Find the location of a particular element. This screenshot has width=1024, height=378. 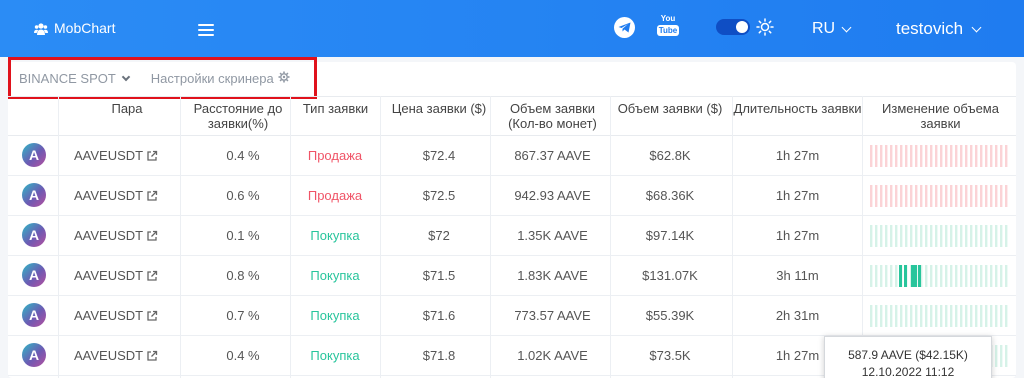

distance-cell: 0.8 % is located at coordinates (243, 275).